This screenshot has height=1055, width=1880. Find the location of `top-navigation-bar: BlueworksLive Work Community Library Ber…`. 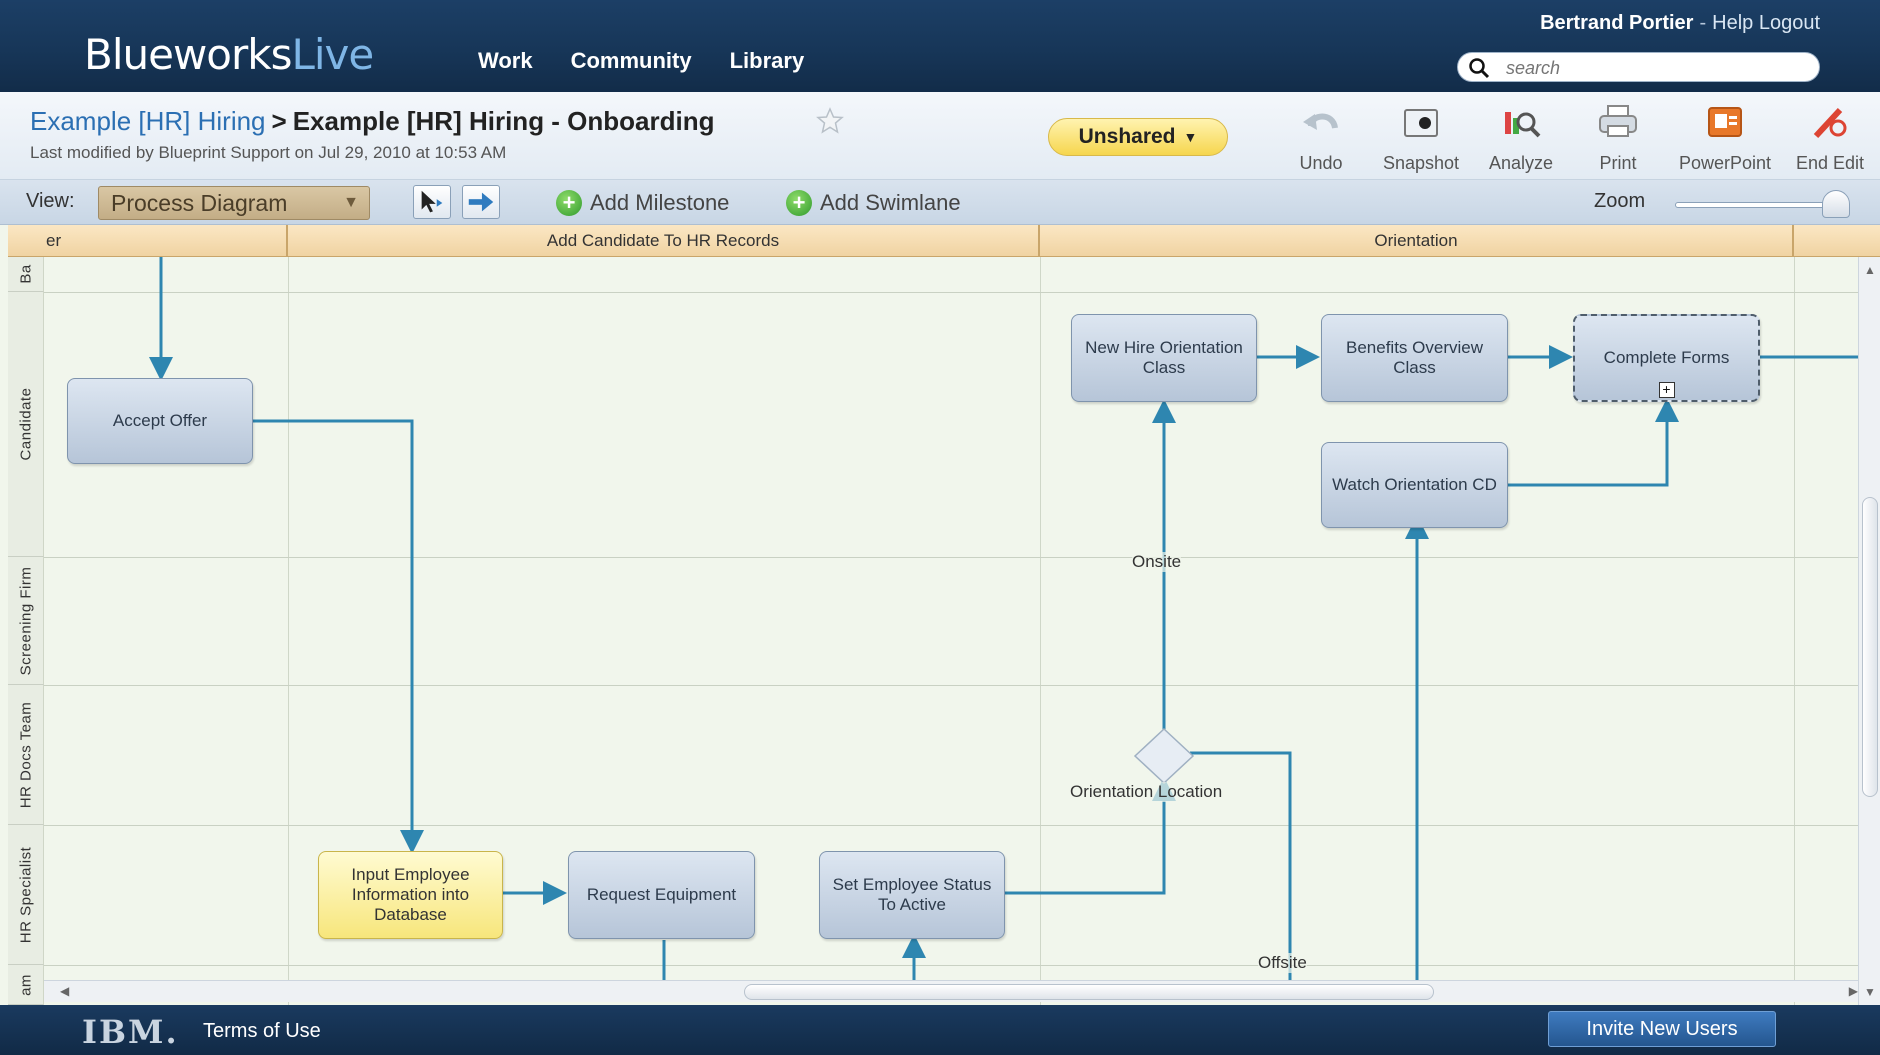

top-navigation-bar: BlueworksLive Work Community Library Ber… is located at coordinates (940, 46).